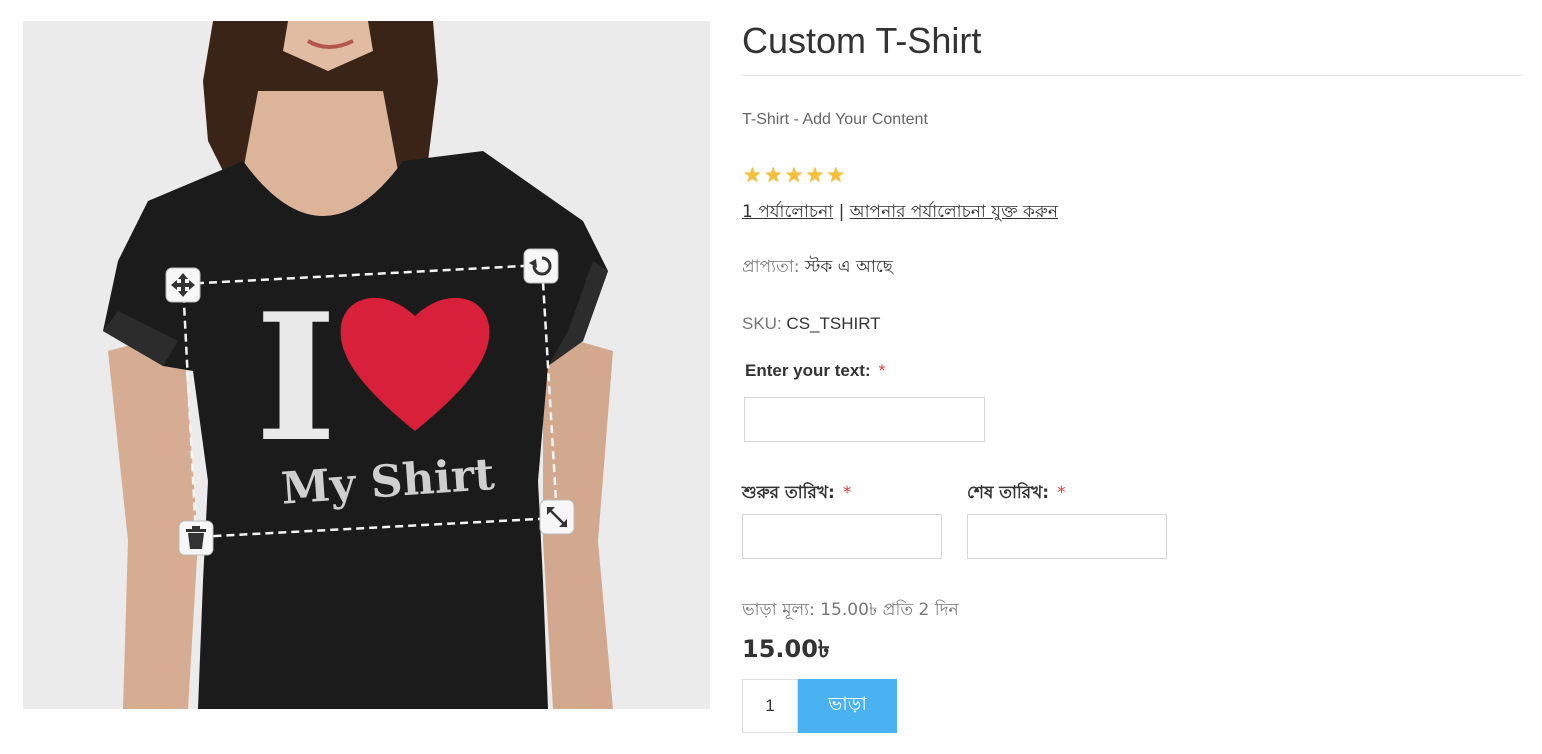  I want to click on rent-price-info: ভাড়া মূল্য: 15.00৳ প্রতি 2 দিন, so click(850, 610).